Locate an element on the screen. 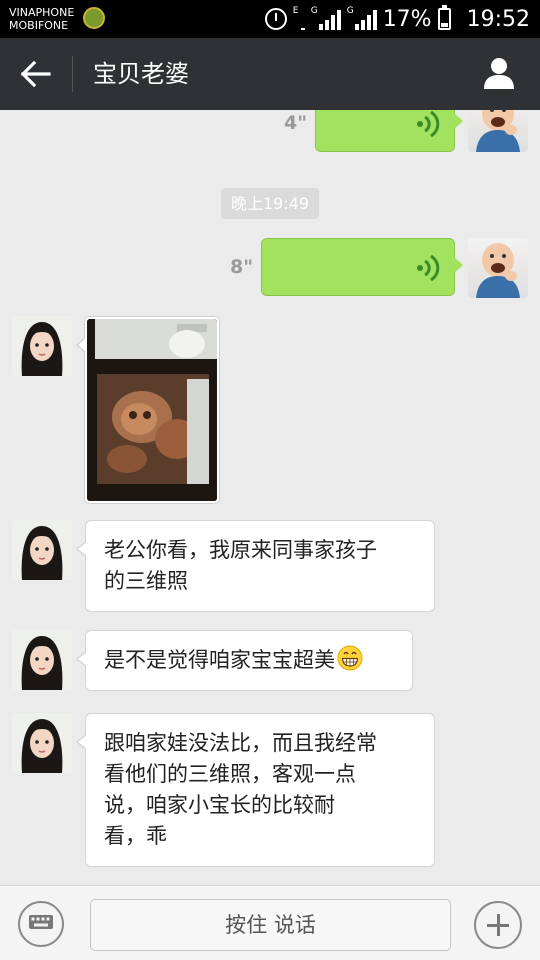 This screenshot has height=960, width=540. status-bar: VINAPHONE MOBIFONE E G G 17% 19:52 is located at coordinates (270, 19).